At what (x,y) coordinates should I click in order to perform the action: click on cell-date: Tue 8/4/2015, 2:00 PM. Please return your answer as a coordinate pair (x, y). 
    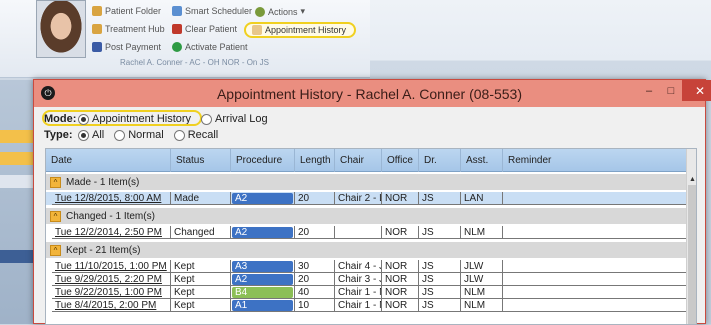
    Looking at the image, I should click on (111, 305).